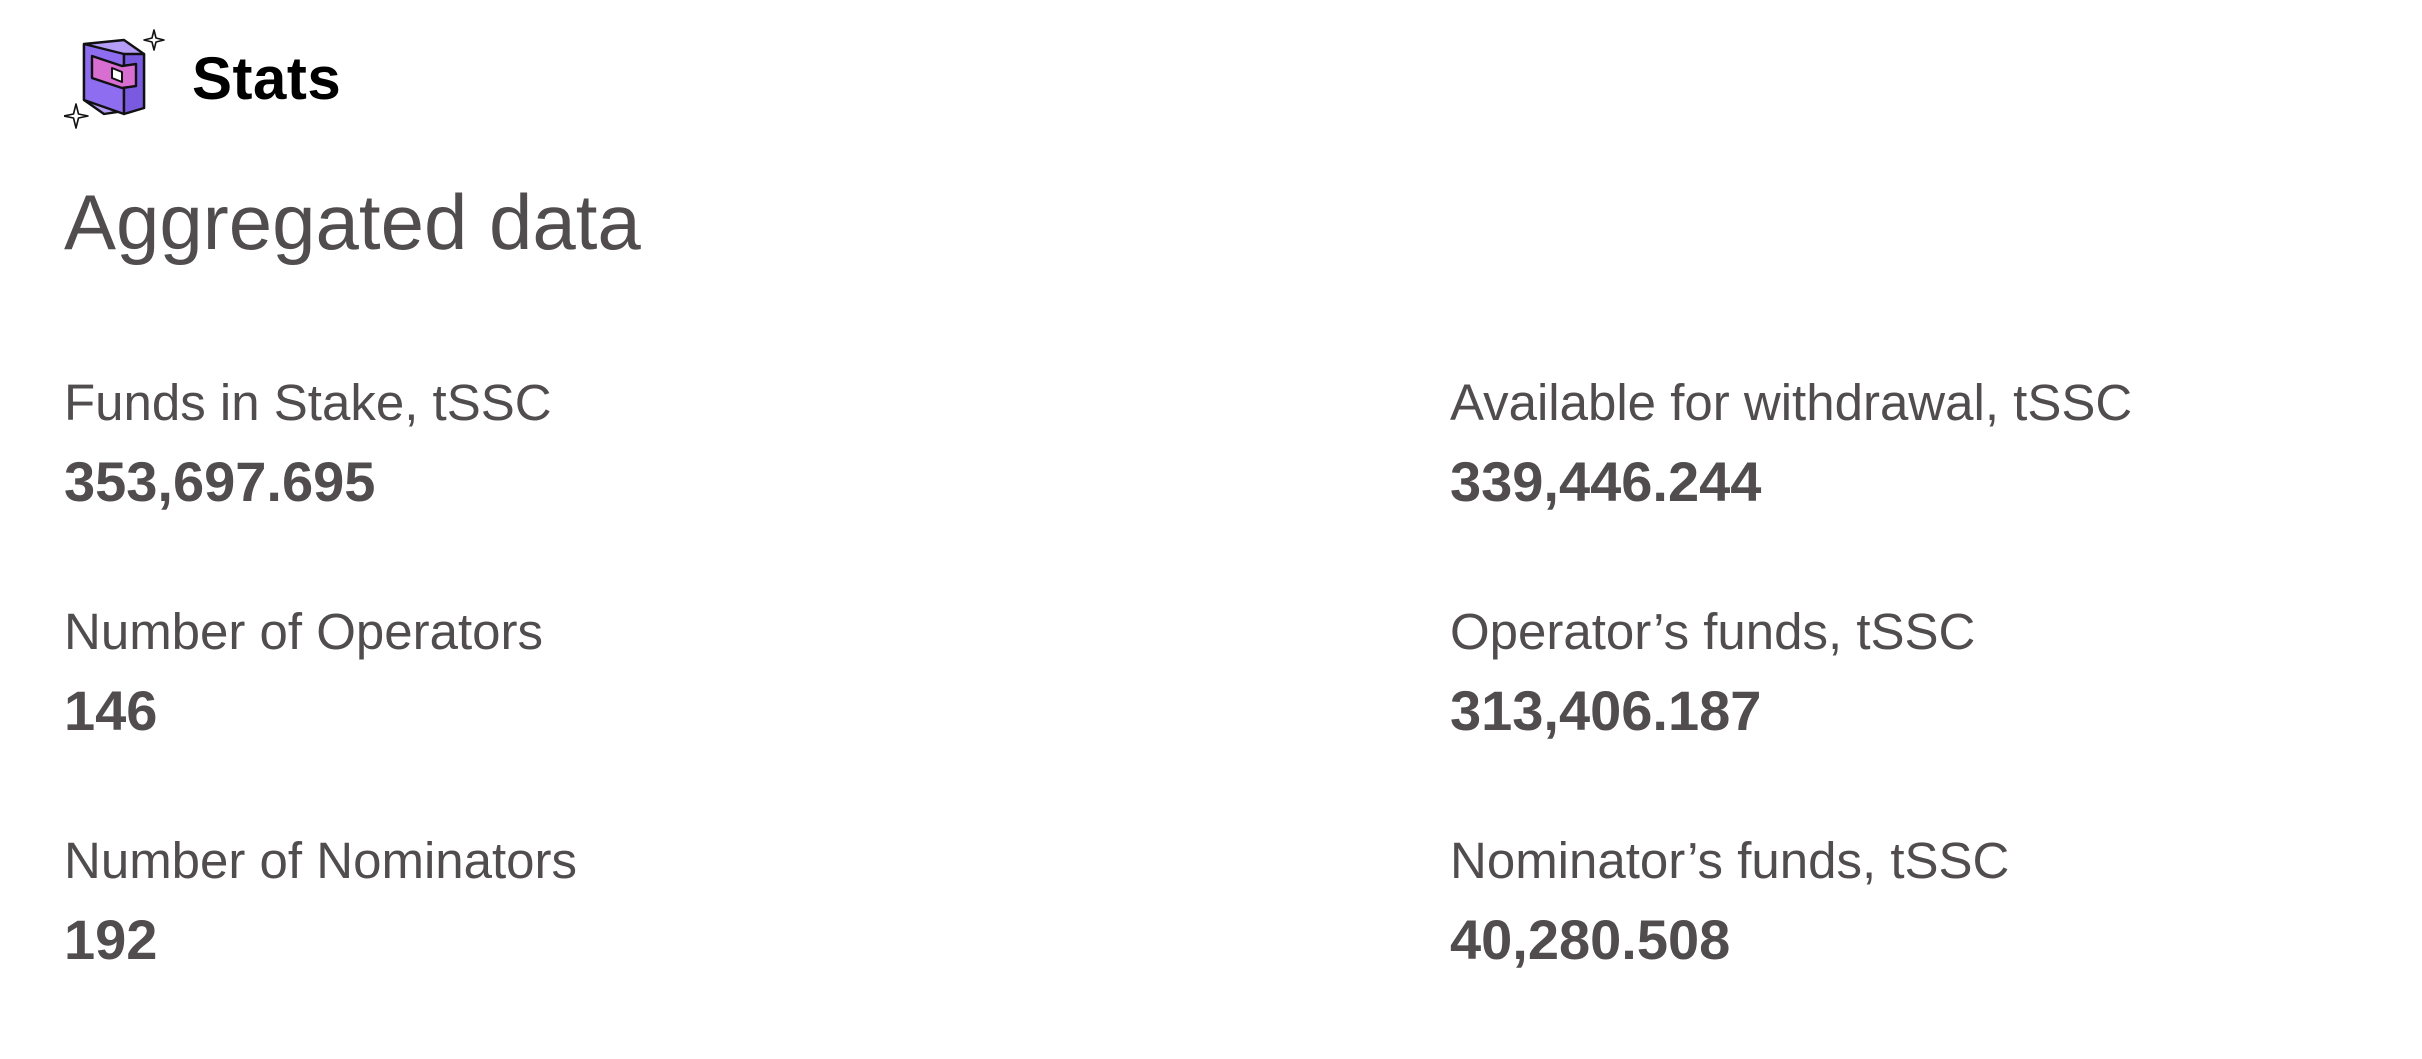  What do you see at coordinates (1917, 715) in the screenshot?
I see `stat-operators-funds: Operator’s funds, tSSC 313,406.187` at bounding box center [1917, 715].